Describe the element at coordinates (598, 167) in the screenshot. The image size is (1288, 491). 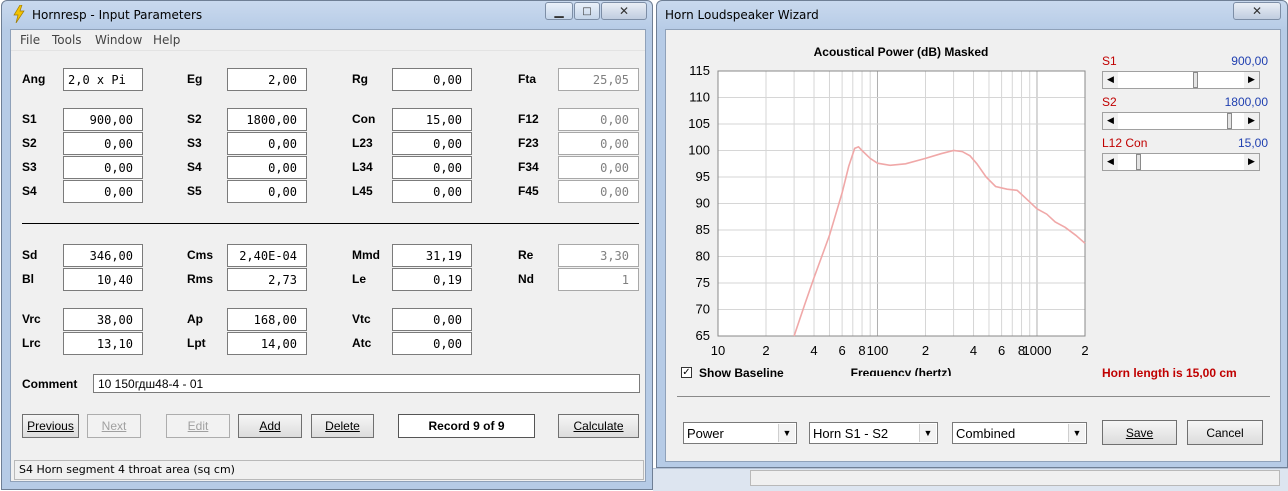
I see `param-input-f34: 0,00` at that location.